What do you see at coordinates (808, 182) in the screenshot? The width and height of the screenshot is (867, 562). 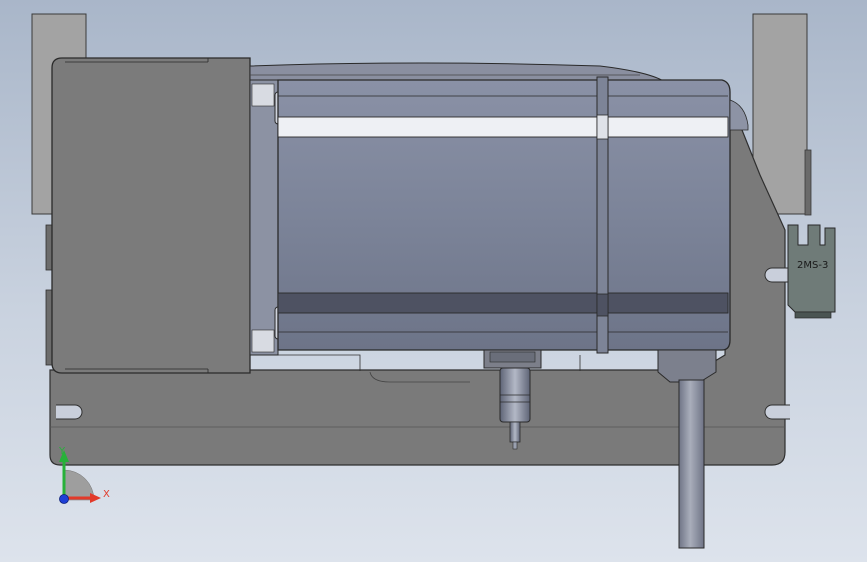 I see `right-plate-slot` at bounding box center [808, 182].